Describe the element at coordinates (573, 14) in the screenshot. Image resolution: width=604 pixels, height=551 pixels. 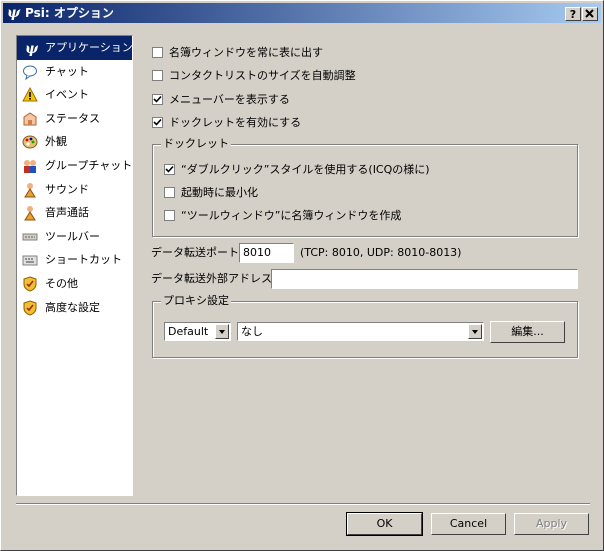
I see `help-button: ?` at that location.